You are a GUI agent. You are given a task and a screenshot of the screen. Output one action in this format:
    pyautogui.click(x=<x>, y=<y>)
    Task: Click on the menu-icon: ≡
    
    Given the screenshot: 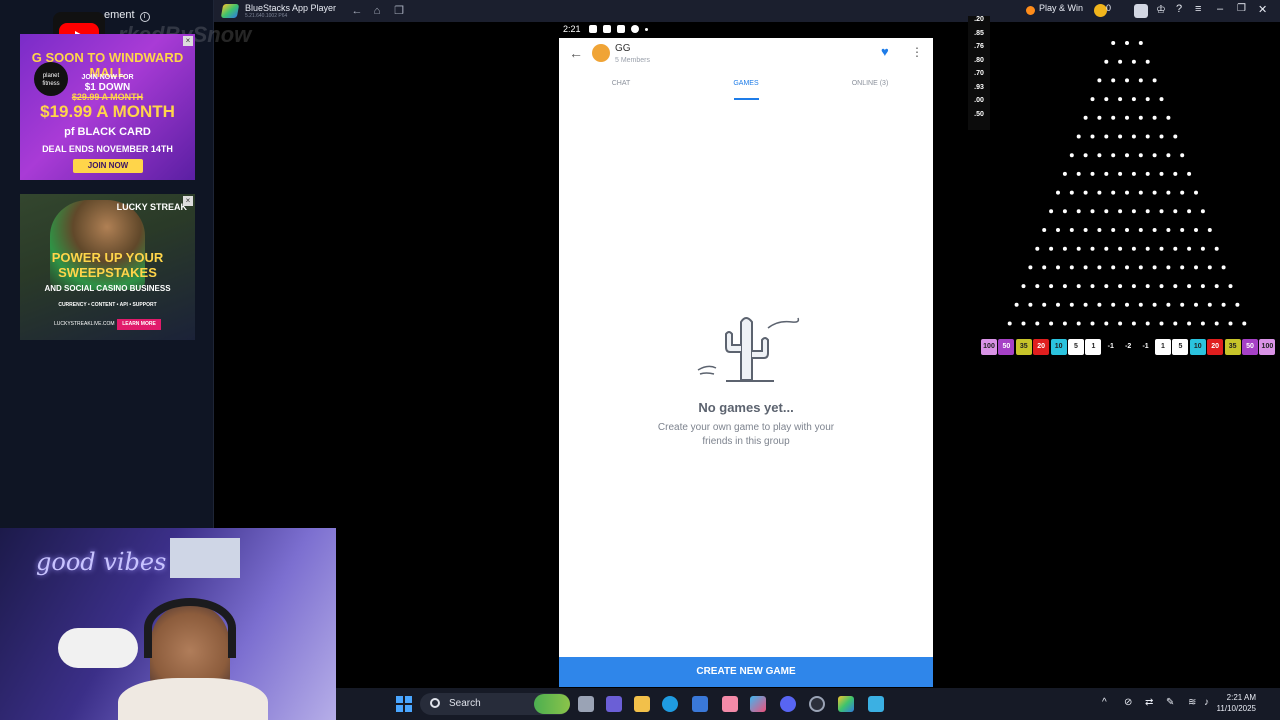 What is the action you would take?
    pyautogui.click(x=1198, y=9)
    